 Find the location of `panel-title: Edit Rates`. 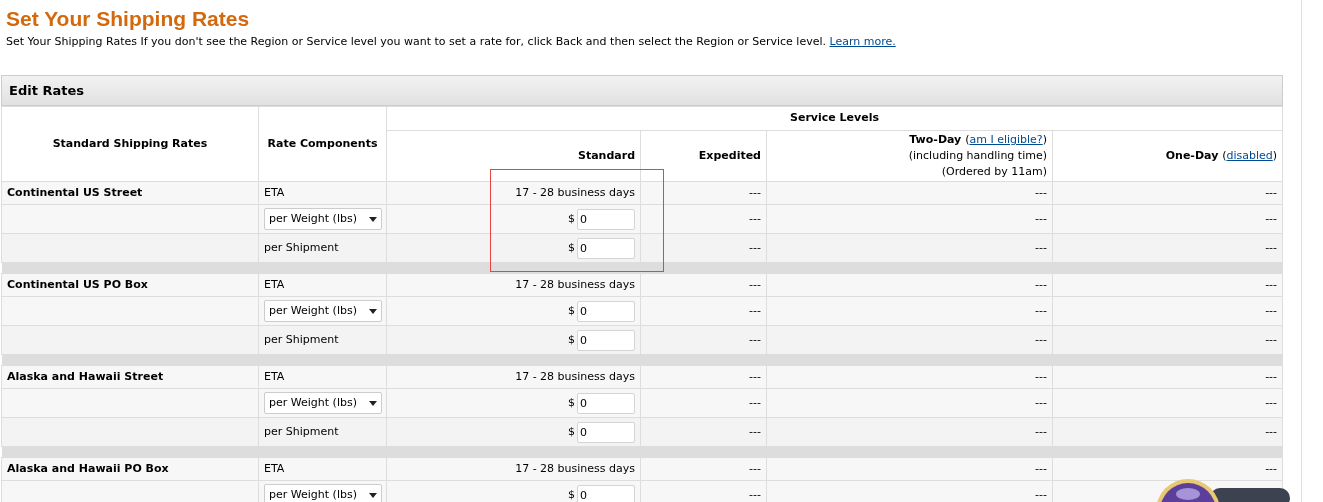

panel-title: Edit Rates is located at coordinates (46, 90).